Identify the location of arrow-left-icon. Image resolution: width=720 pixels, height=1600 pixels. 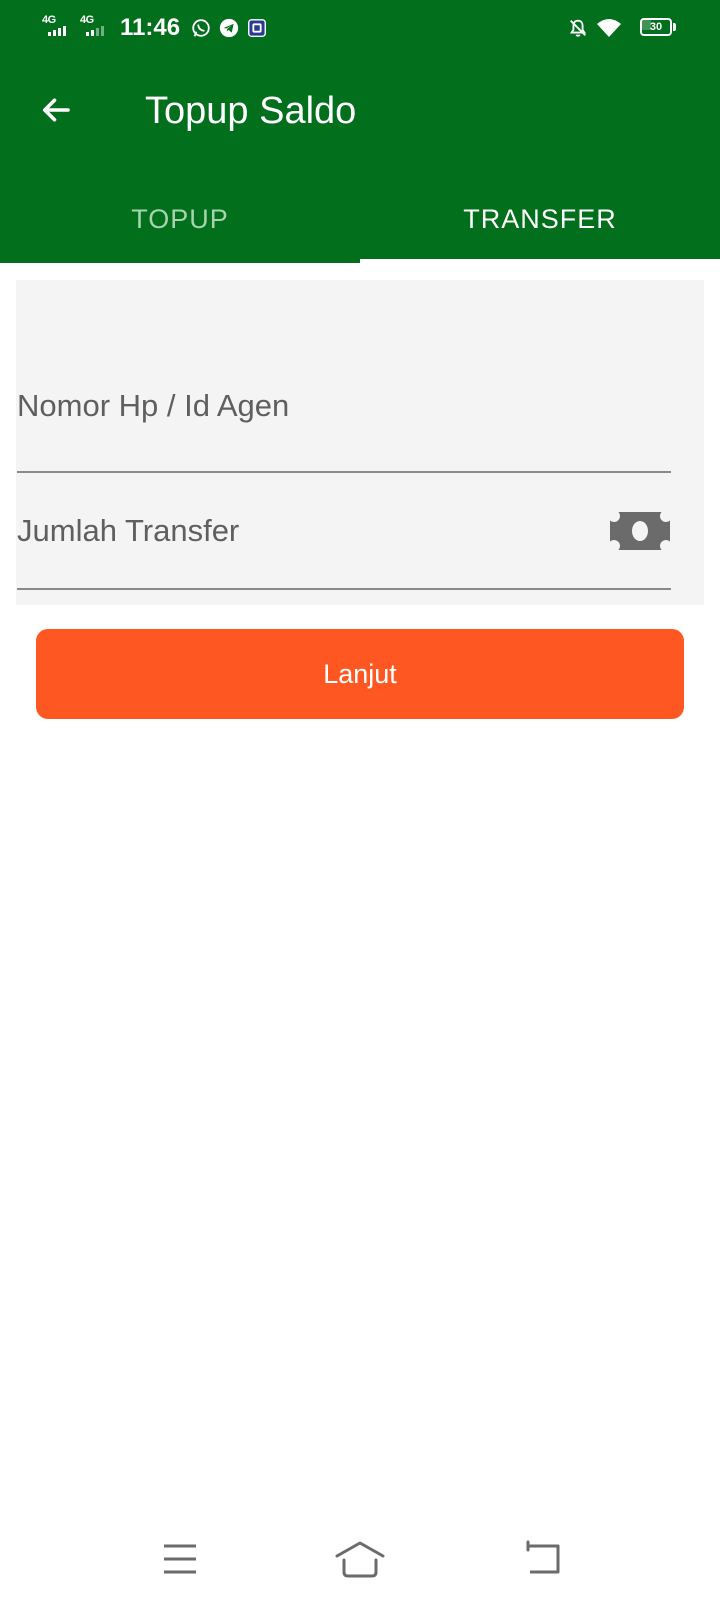
(56, 110).